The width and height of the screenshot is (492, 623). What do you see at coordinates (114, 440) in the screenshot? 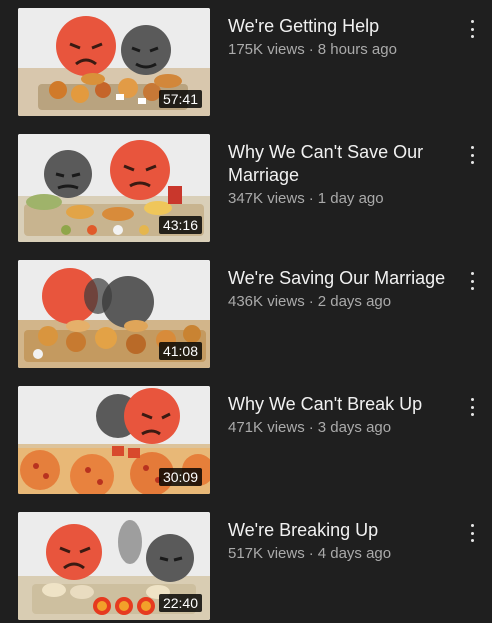
I see `video-thumbnail: 30:09` at bounding box center [114, 440].